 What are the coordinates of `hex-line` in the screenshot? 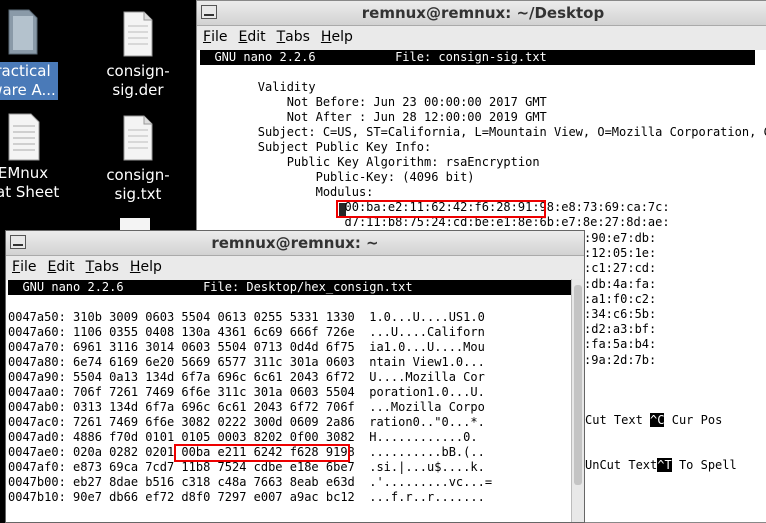 It's located at (290, 302).